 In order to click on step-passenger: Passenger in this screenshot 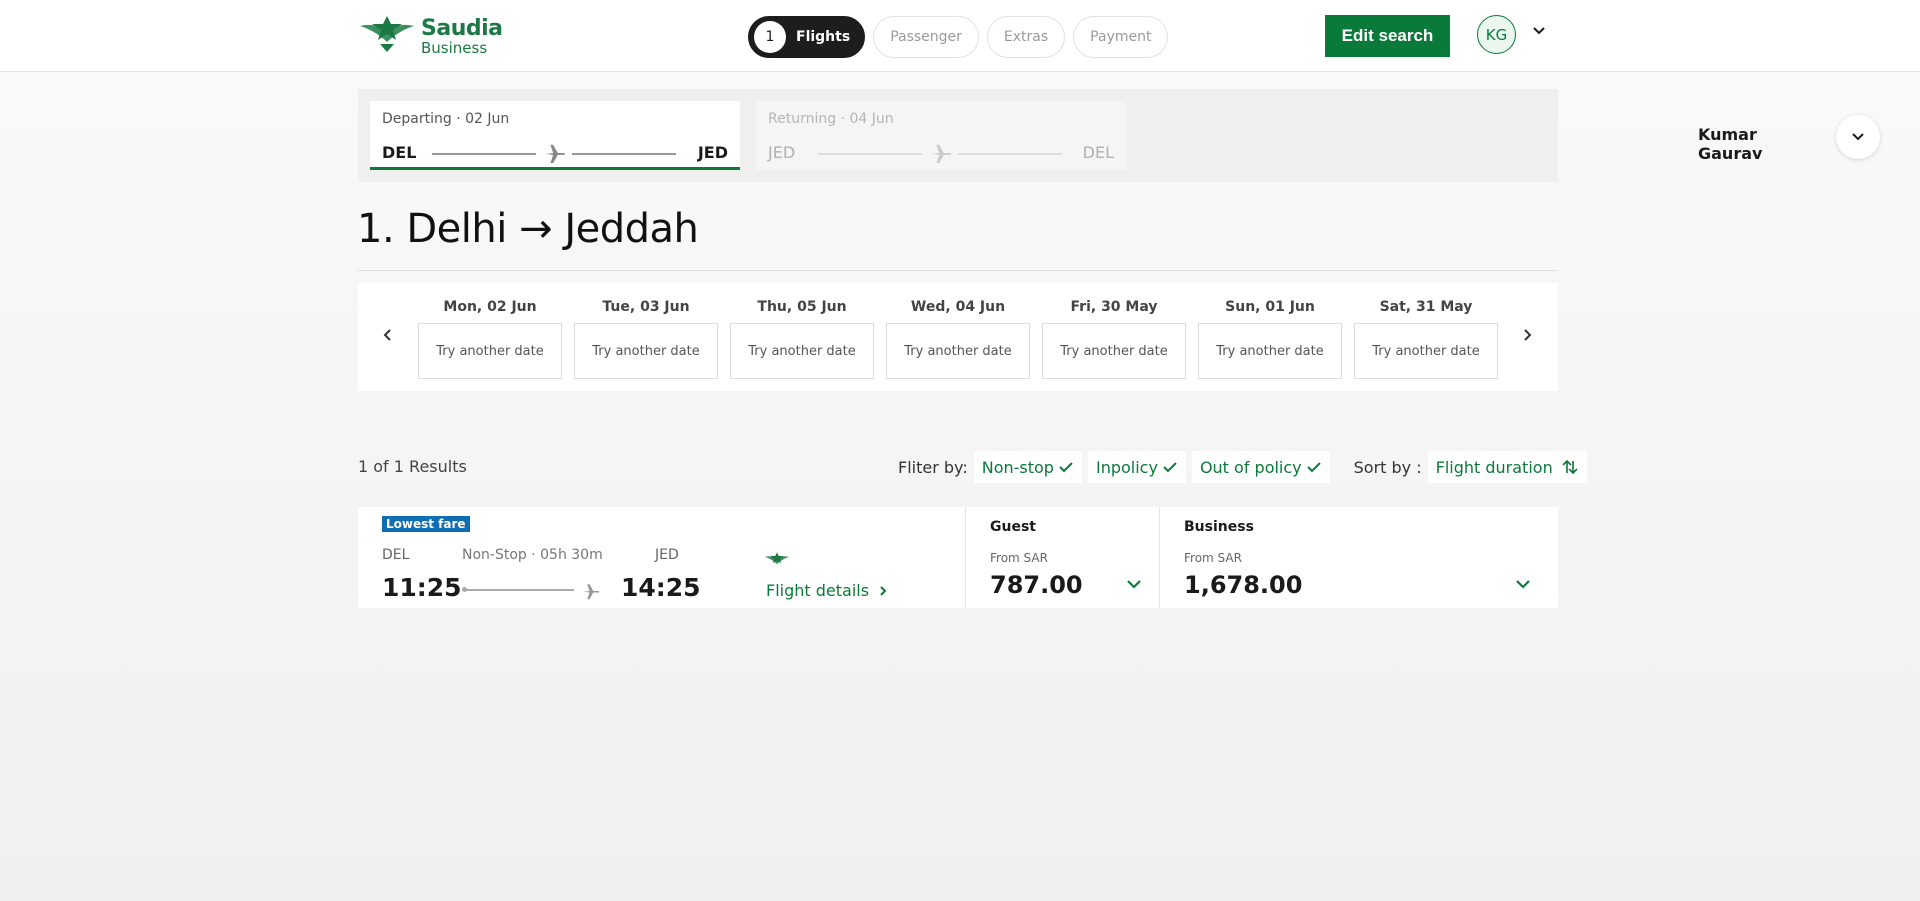, I will do `click(926, 37)`.